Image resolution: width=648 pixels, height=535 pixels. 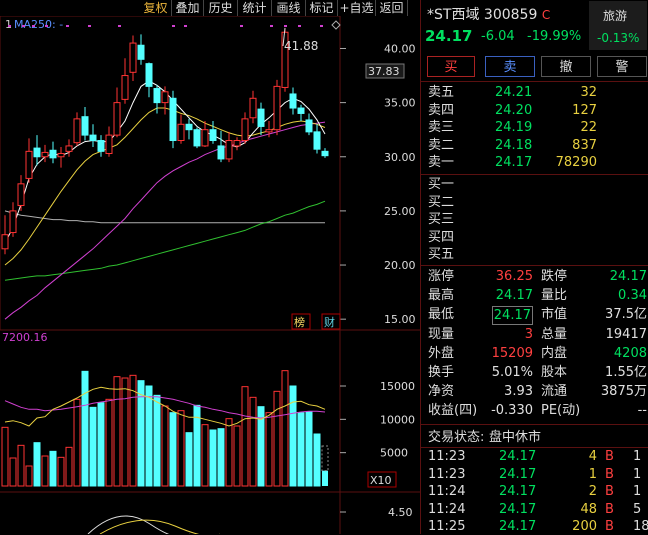 I want to click on volume-axis: 15000 10000 5000, so click(x=377, y=420).